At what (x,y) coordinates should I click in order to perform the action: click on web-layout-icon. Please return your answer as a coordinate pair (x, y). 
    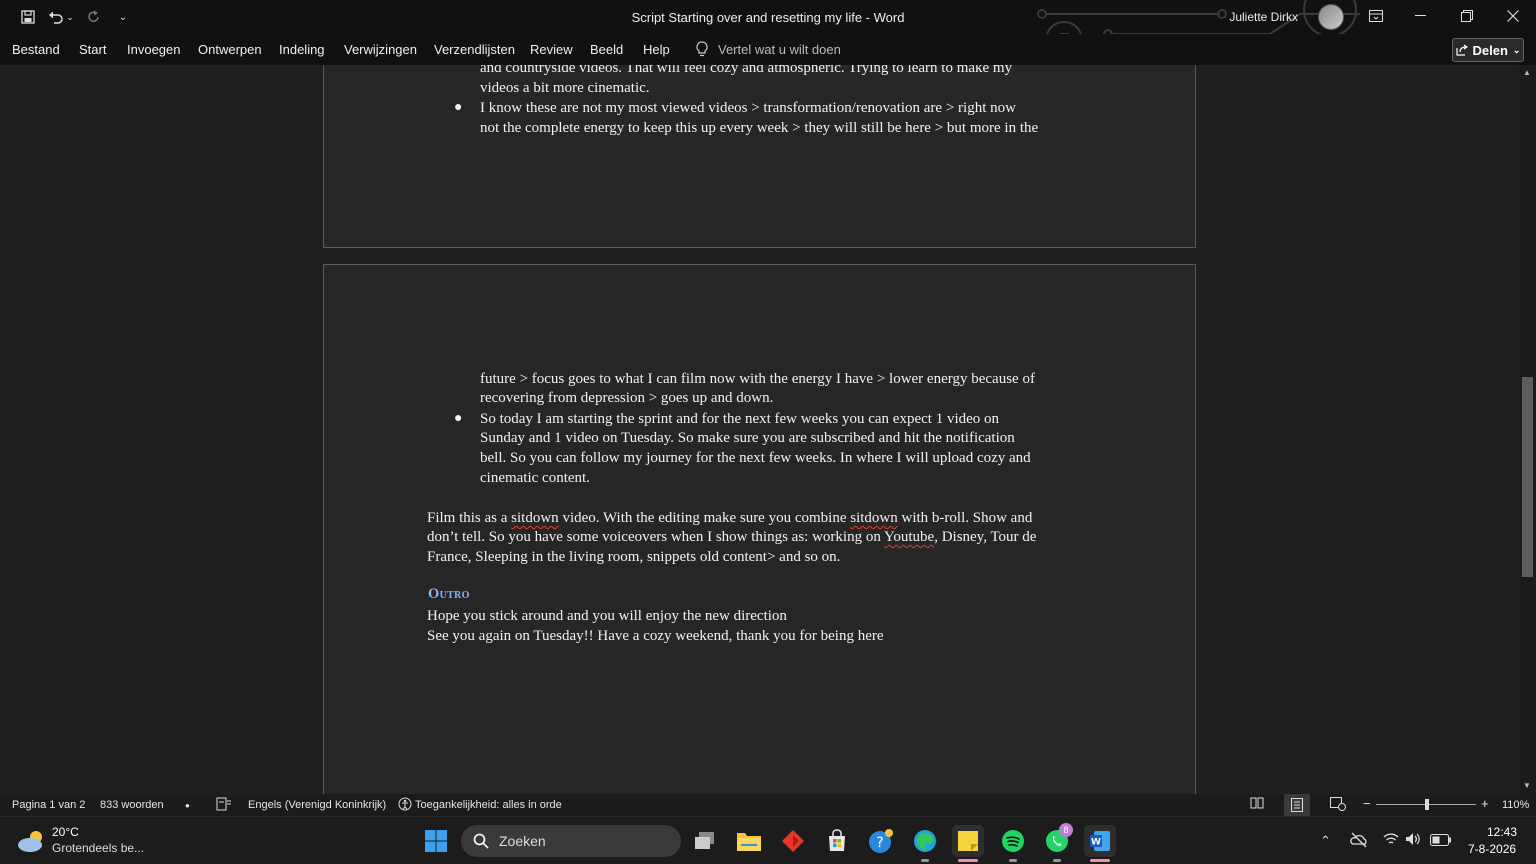
    Looking at the image, I should click on (1338, 805).